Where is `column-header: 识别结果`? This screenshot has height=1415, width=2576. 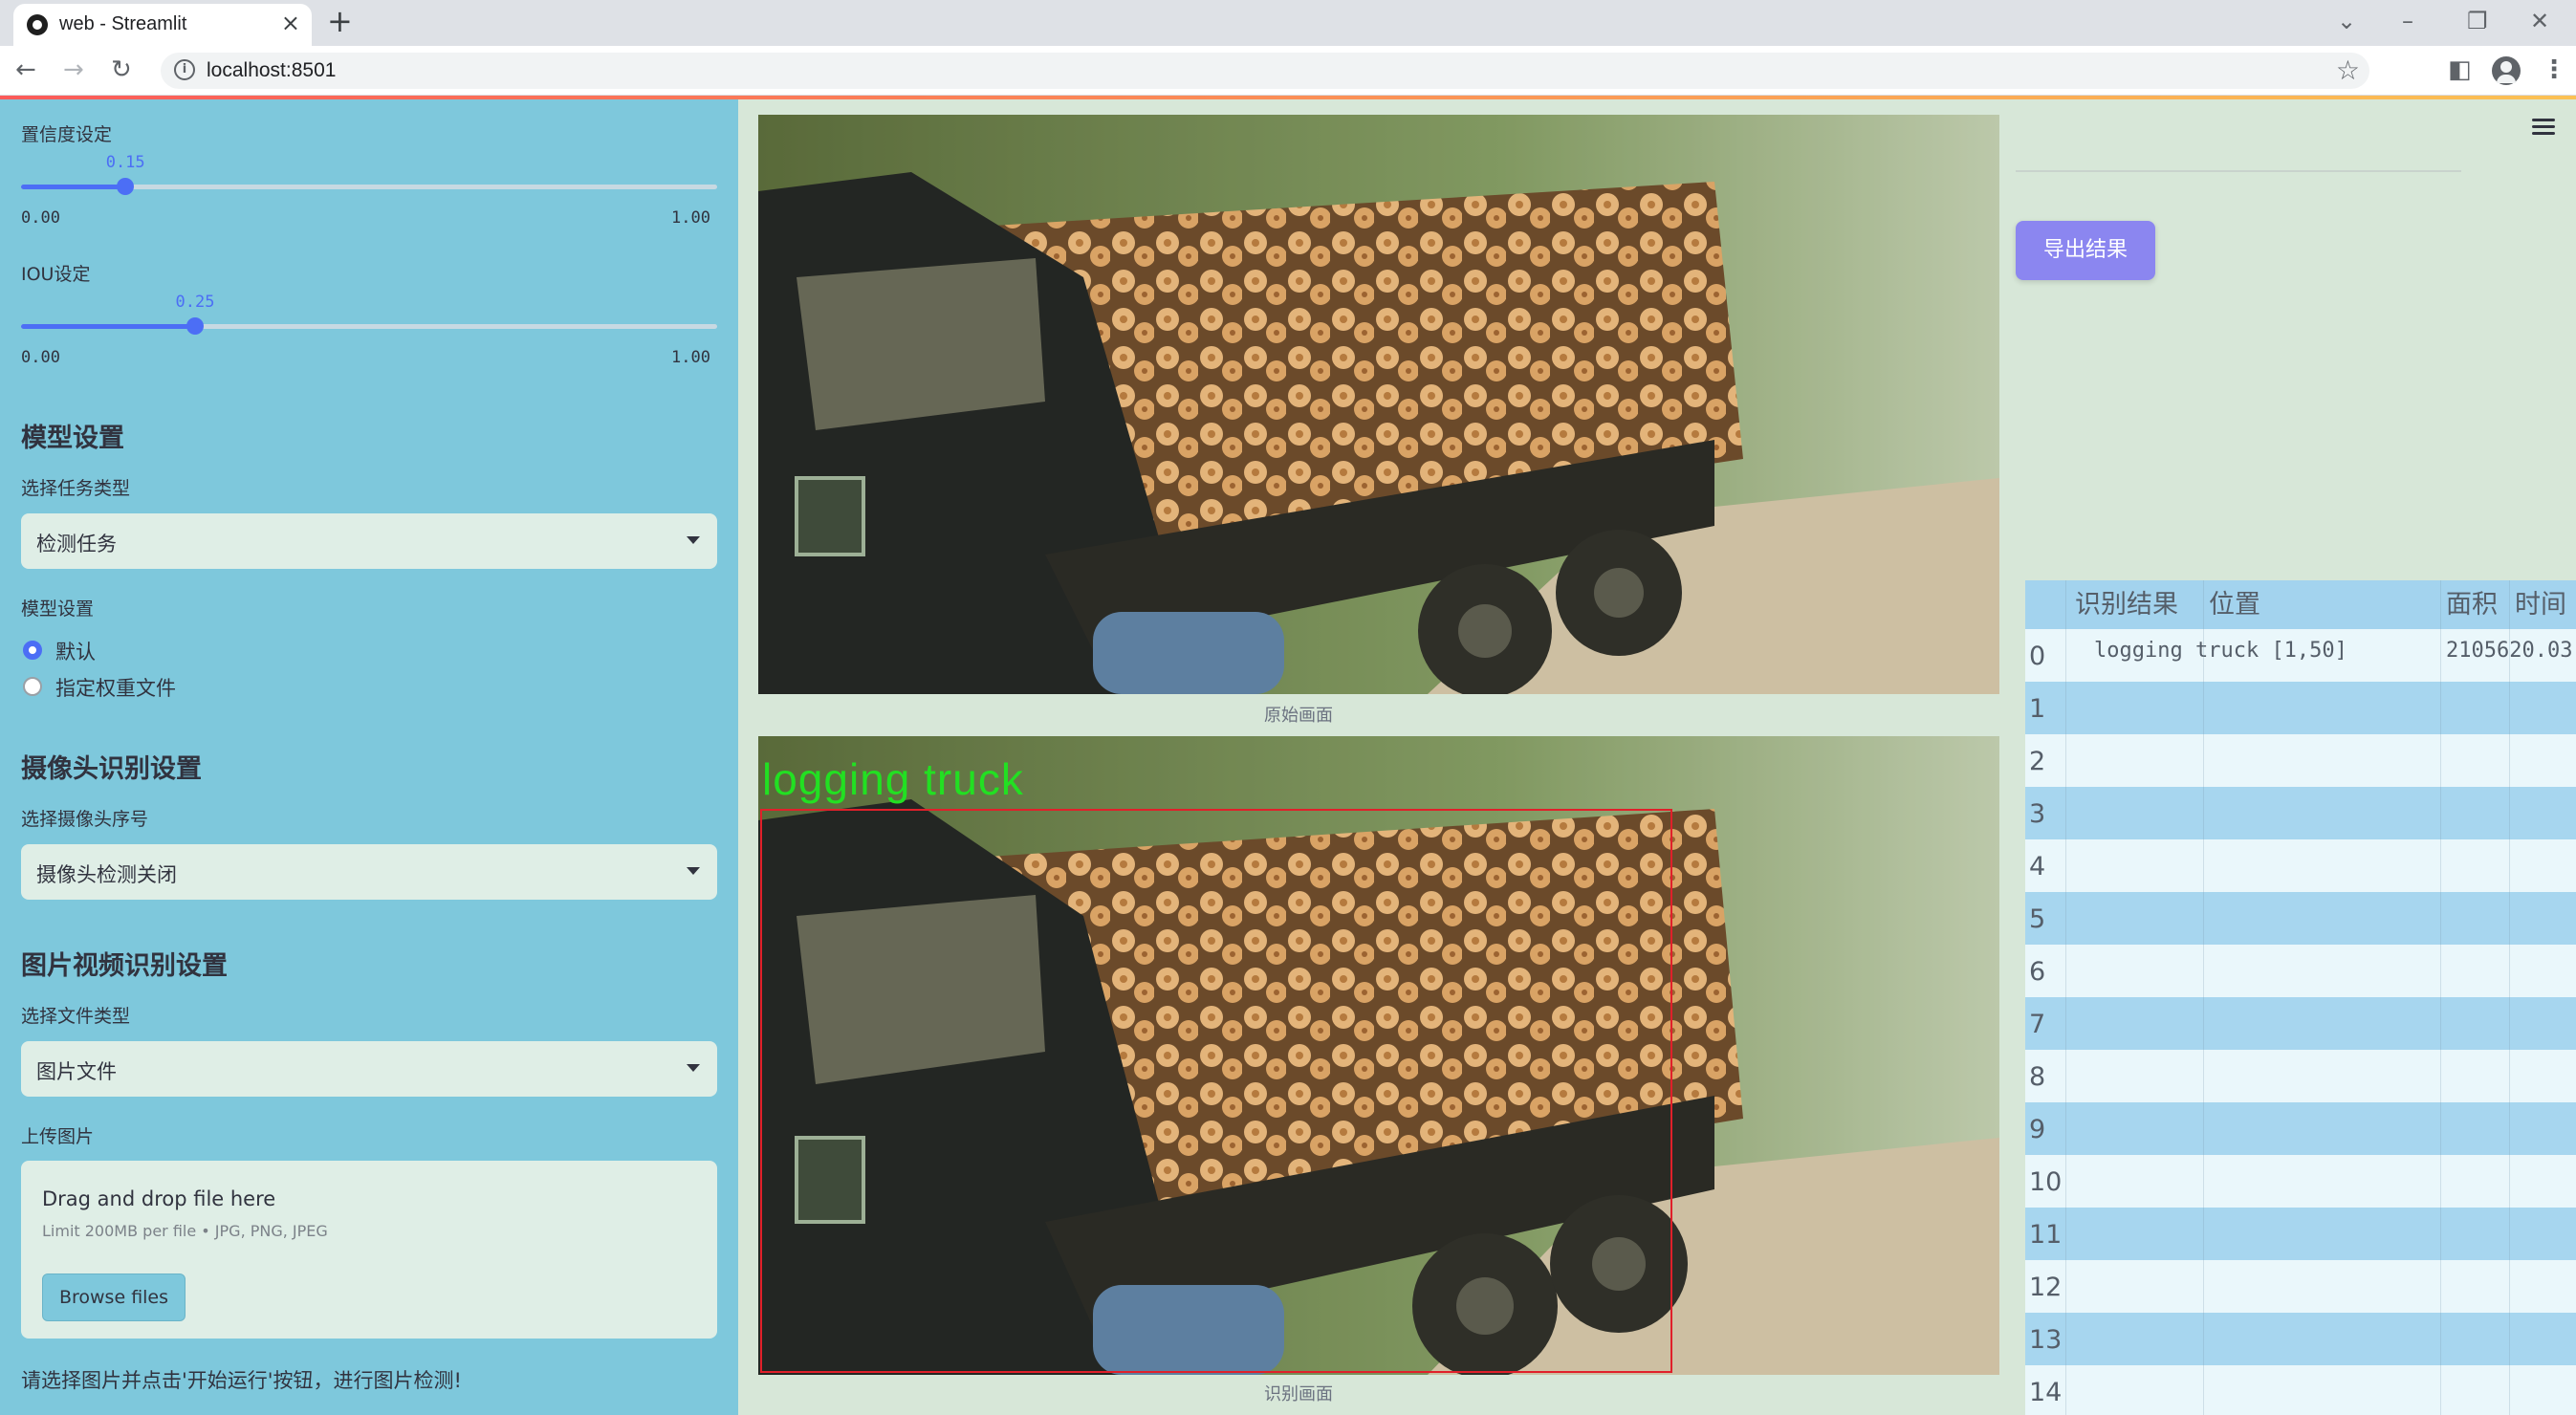
column-header: 识别结果 is located at coordinates (2126, 604).